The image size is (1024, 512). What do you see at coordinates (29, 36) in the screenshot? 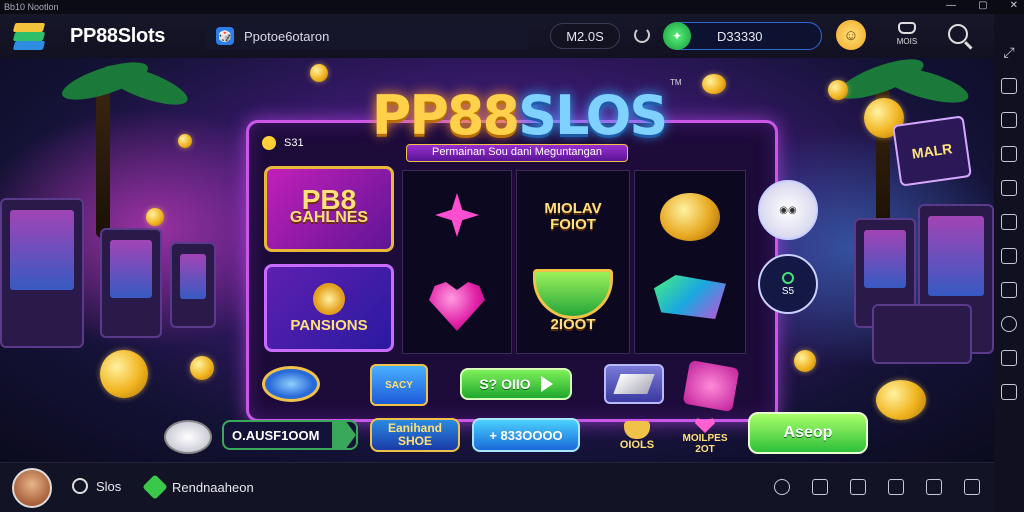
I see `app-stack-icon` at bounding box center [29, 36].